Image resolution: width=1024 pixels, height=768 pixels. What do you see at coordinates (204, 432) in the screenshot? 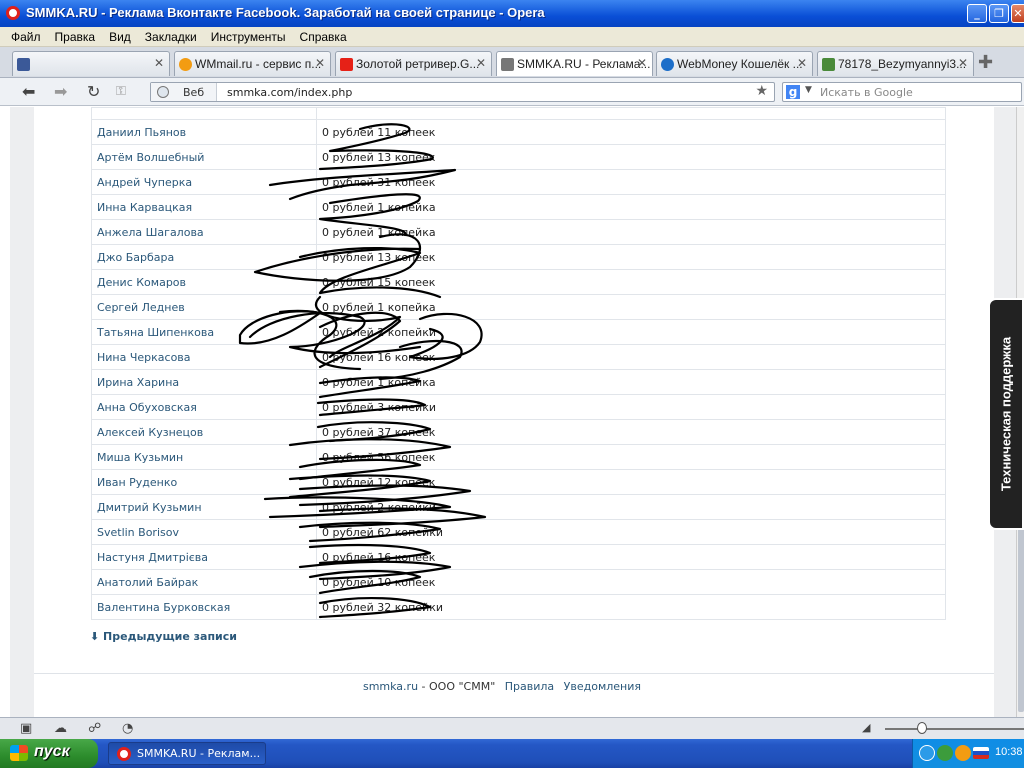
I see `winner-name: Алексей Кузнецов` at bounding box center [204, 432].